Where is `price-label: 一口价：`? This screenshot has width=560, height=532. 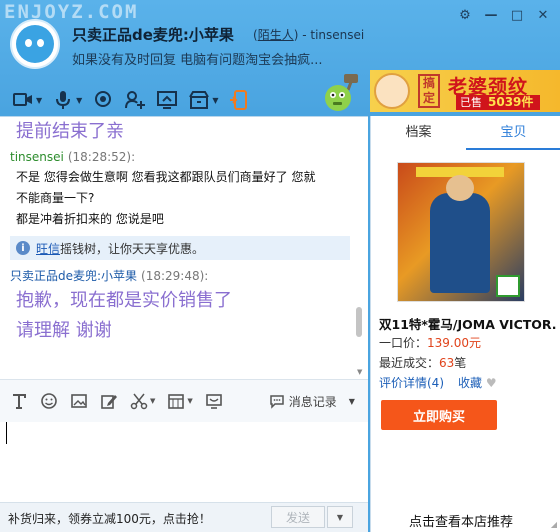 price-label: 一口价： is located at coordinates (403, 343).